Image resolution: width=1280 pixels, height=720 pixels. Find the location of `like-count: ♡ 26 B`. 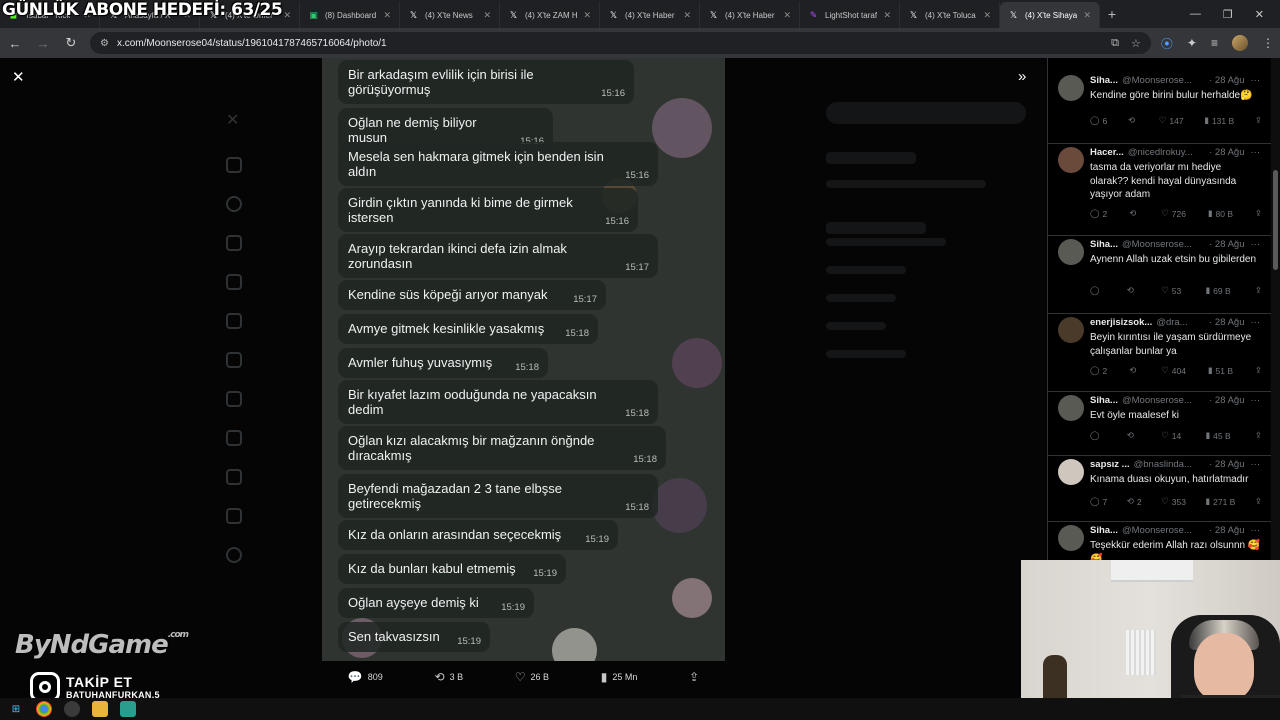

like-count: ♡ 26 B is located at coordinates (532, 677).